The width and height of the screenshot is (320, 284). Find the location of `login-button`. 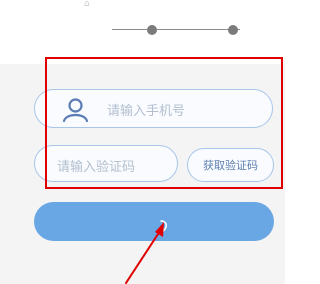

login-button is located at coordinates (154, 221).